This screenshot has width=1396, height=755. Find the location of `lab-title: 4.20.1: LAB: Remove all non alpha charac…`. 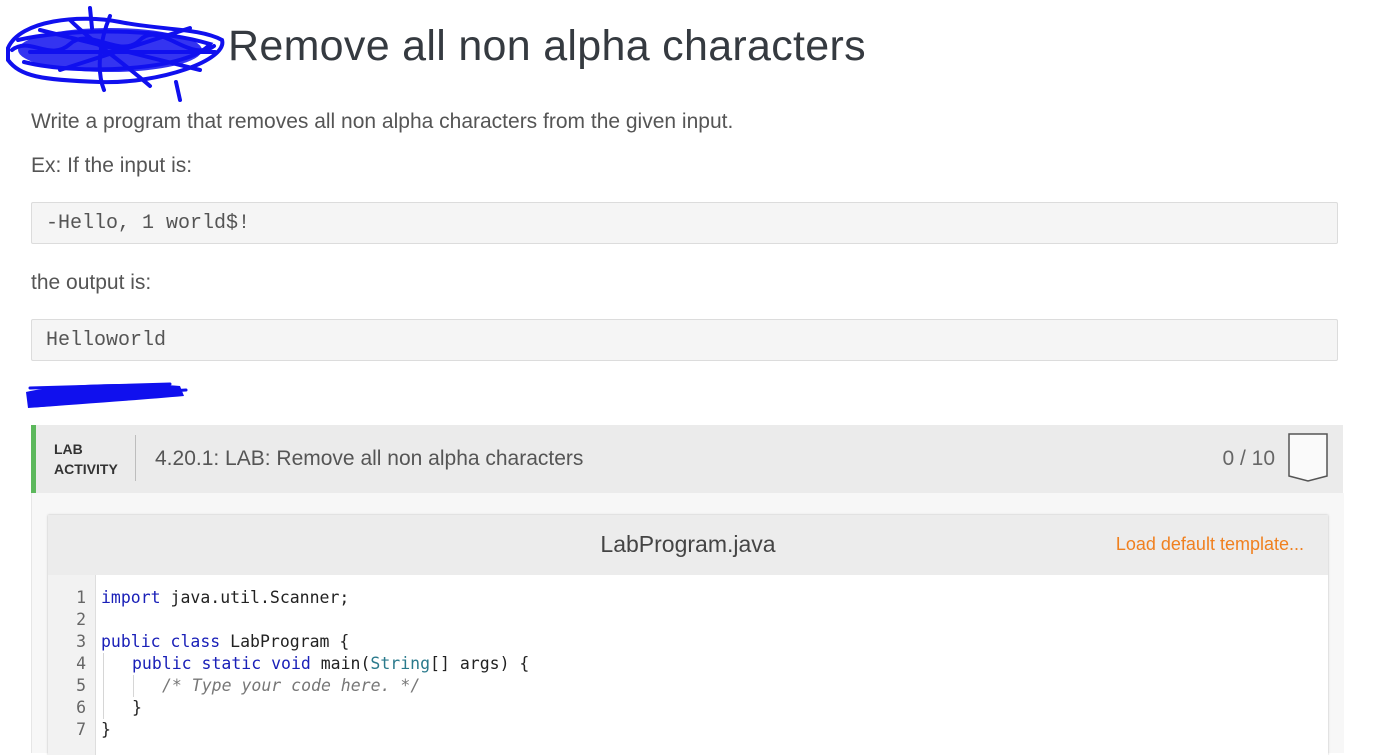

lab-title: 4.20.1: LAB: Remove all non alpha charac… is located at coordinates (369, 458).